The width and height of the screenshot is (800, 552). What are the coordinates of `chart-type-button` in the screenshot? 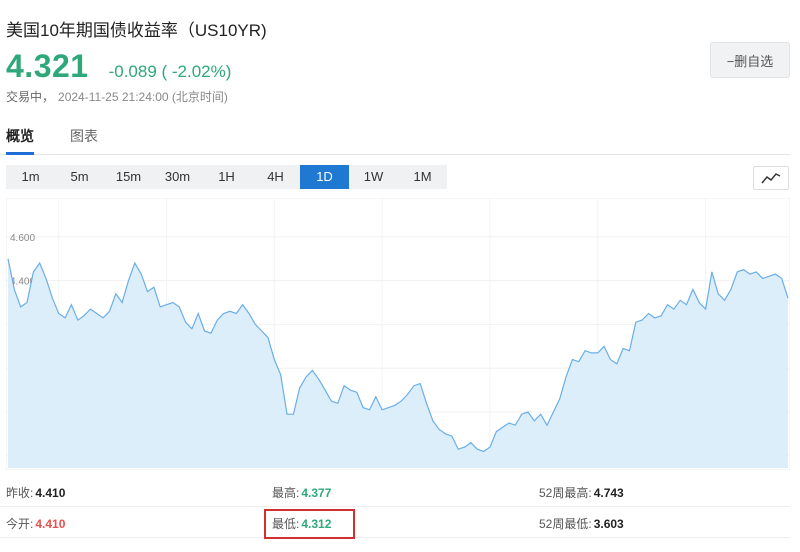 It's located at (771, 178).